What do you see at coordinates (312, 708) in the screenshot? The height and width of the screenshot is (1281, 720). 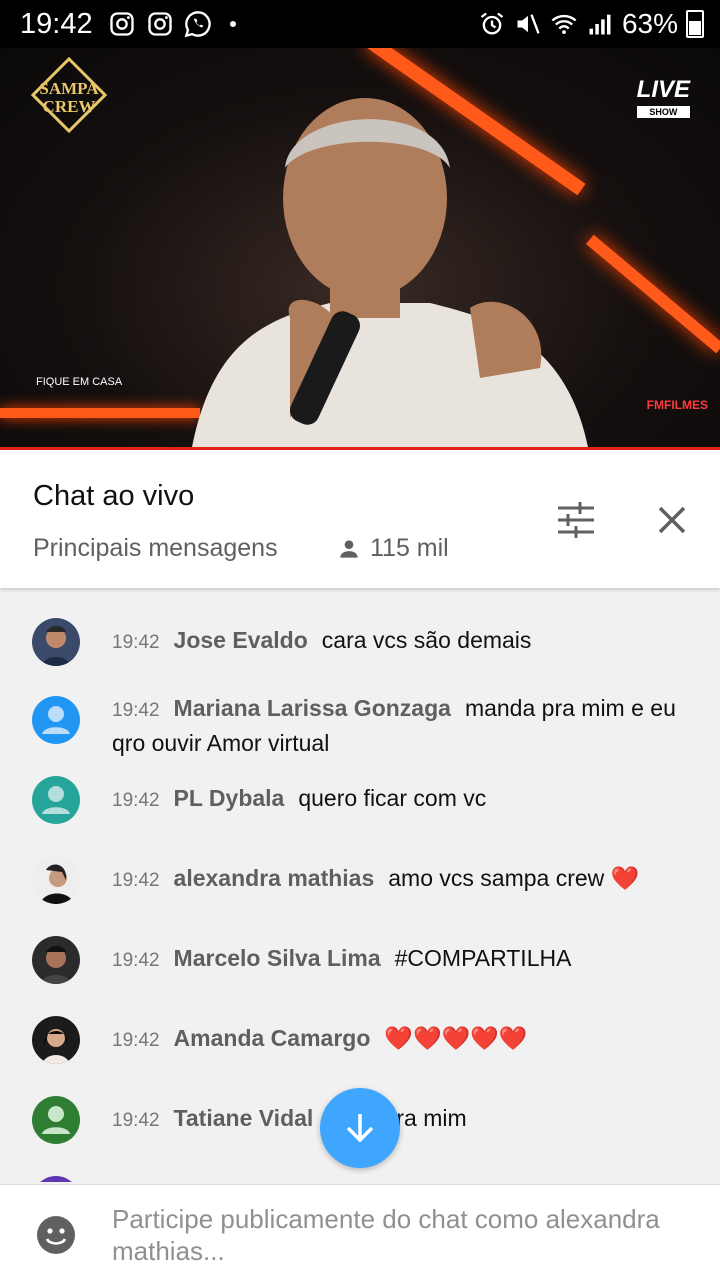 I see `message-author: Mariana Larissa Gonzaga` at bounding box center [312, 708].